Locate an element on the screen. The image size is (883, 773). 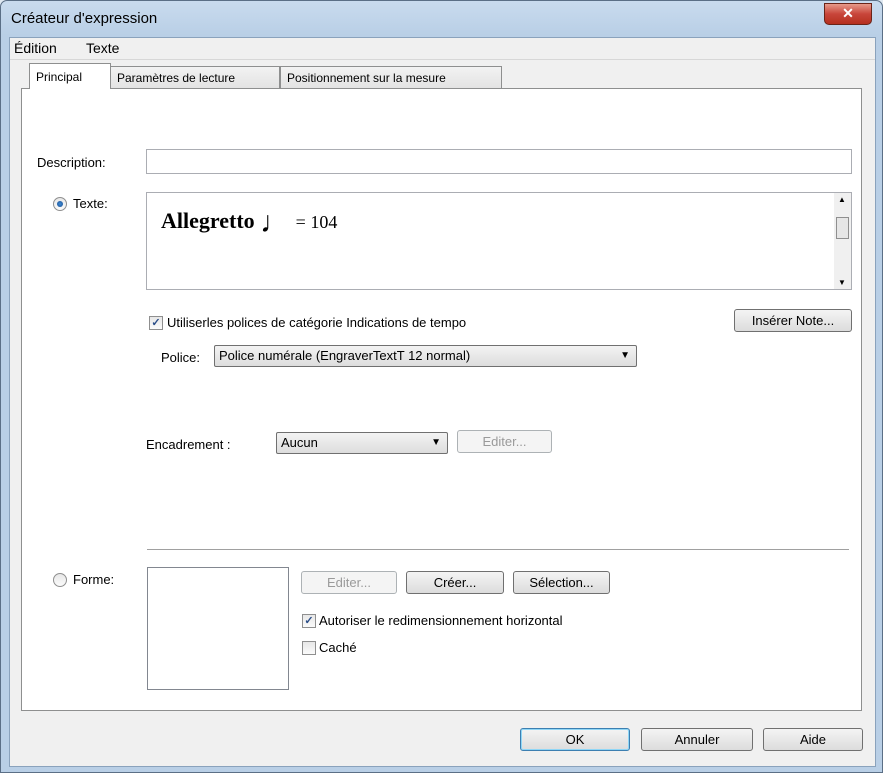
scroll-down-icon: ▼ is located at coordinates (842, 282).